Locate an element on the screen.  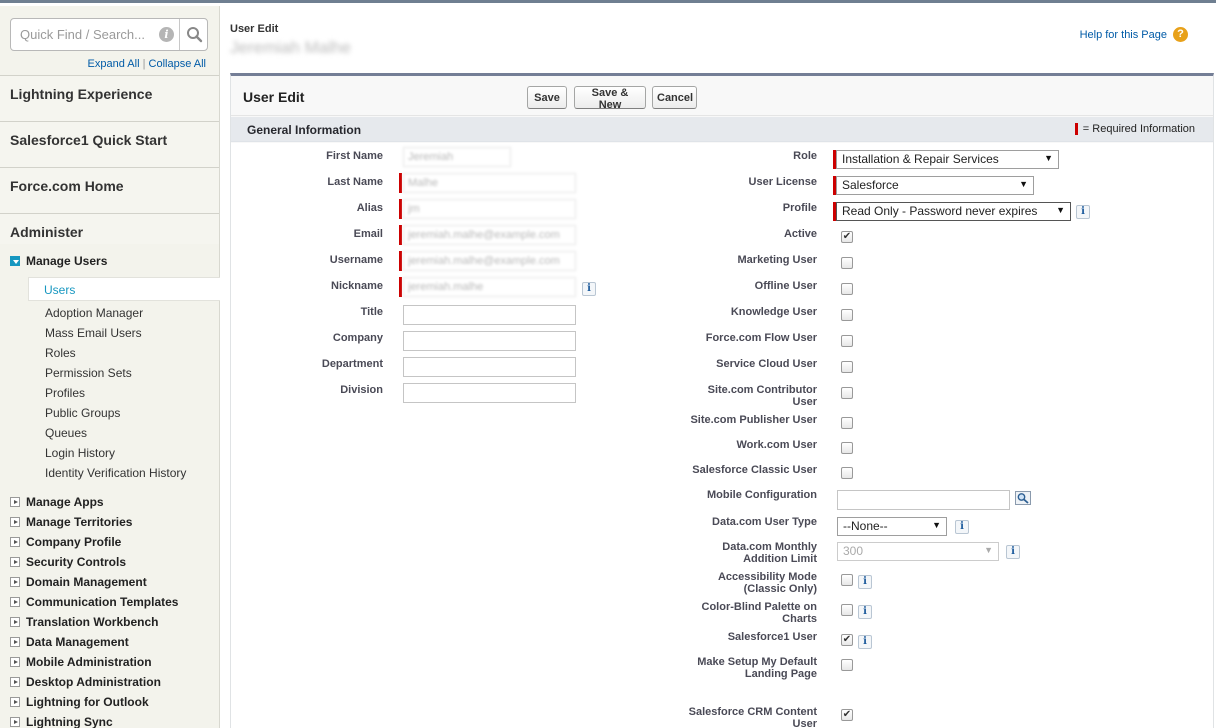
color-blind-checkbox is located at coordinates (847, 610).